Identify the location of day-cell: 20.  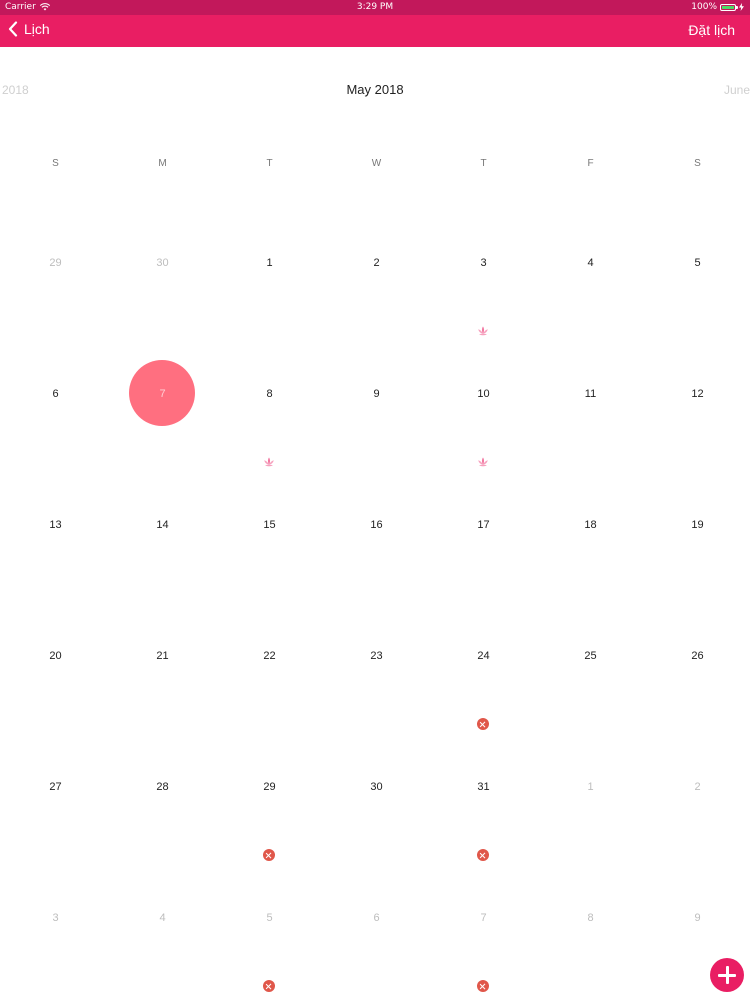
(55, 655).